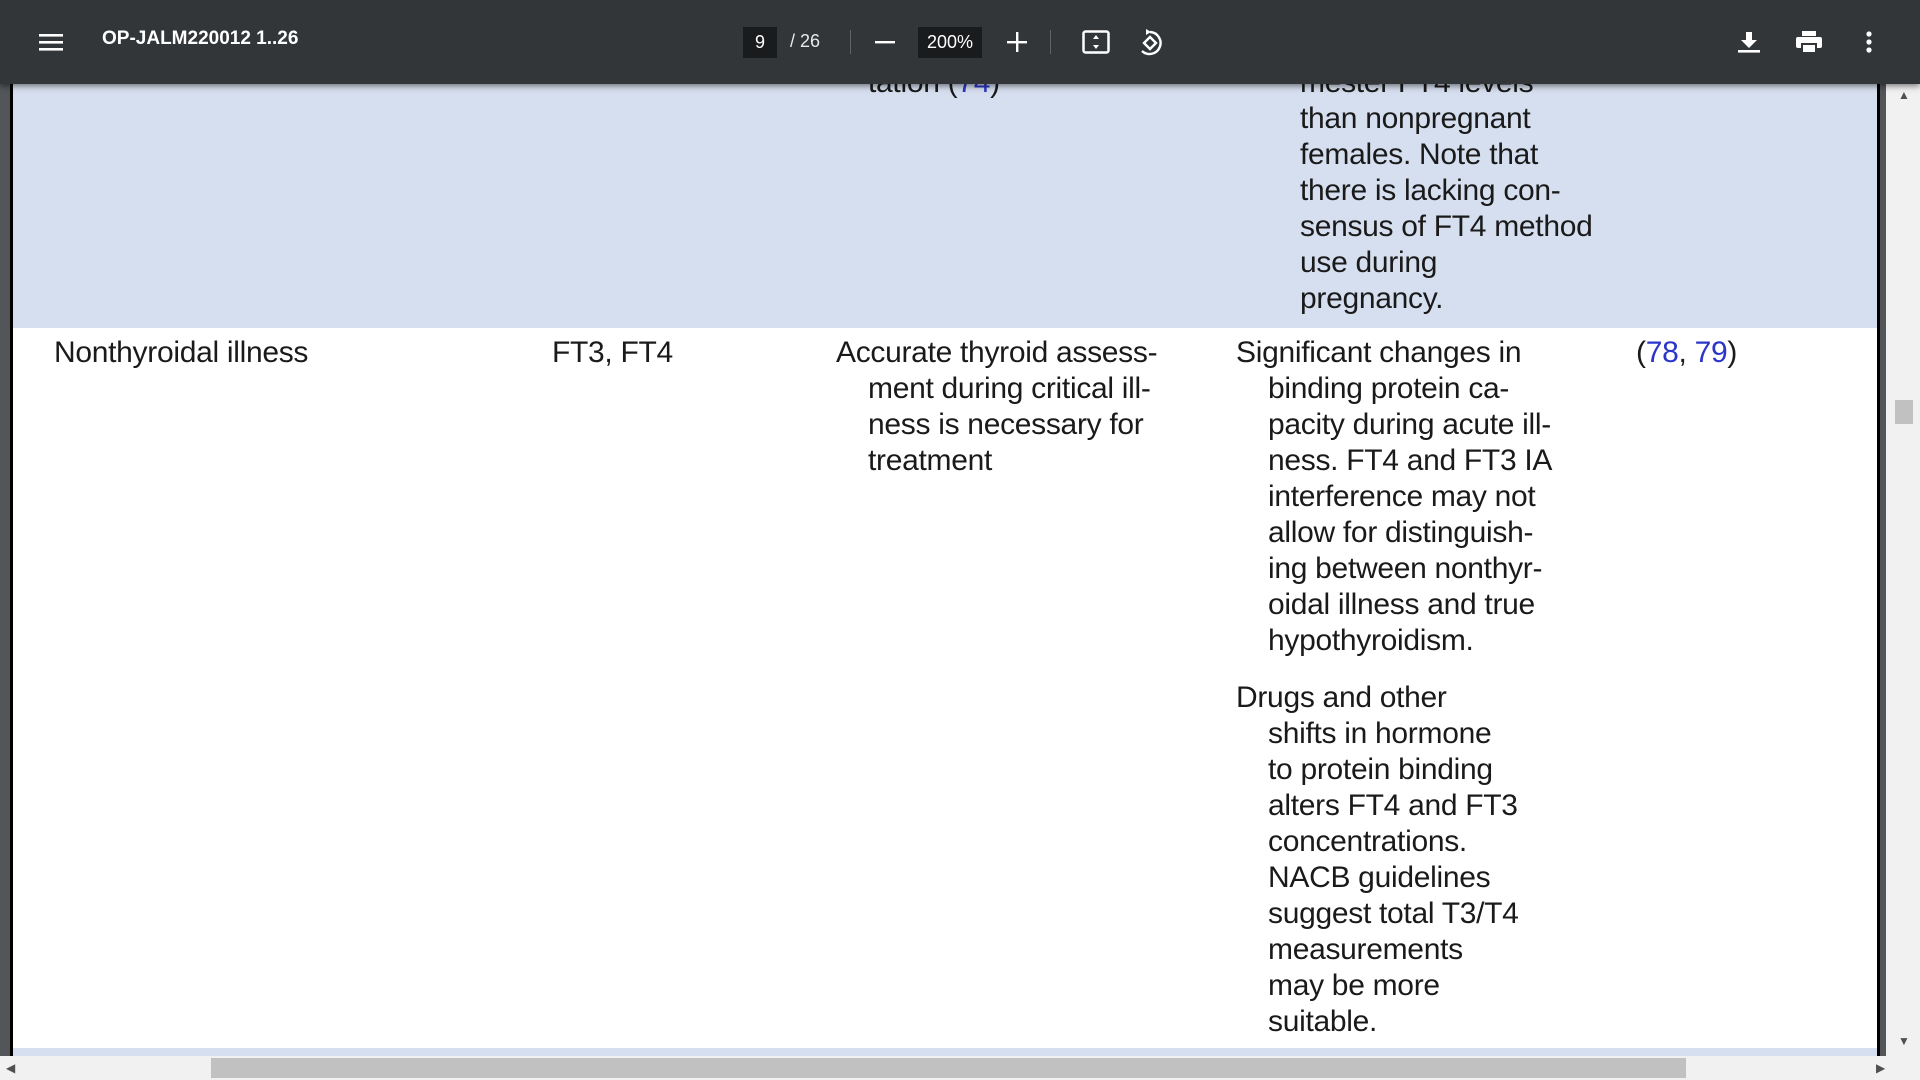  I want to click on cell-line: may be more, so click(1354, 985).